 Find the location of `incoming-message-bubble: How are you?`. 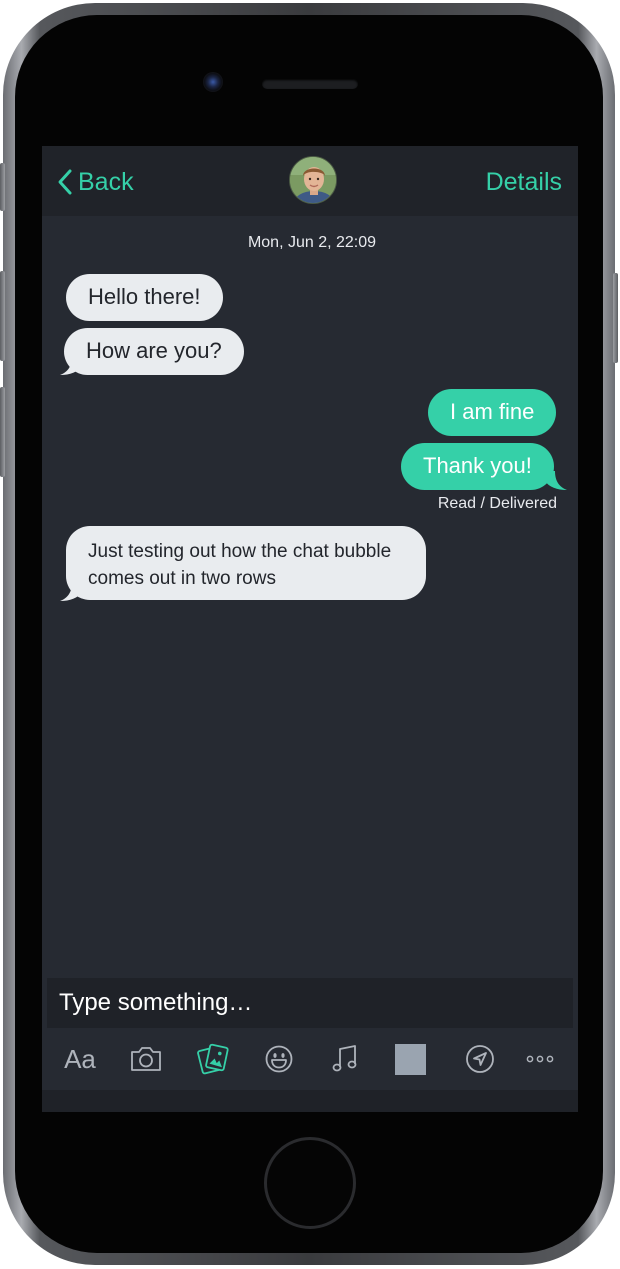

incoming-message-bubble: How are you? is located at coordinates (154, 351).